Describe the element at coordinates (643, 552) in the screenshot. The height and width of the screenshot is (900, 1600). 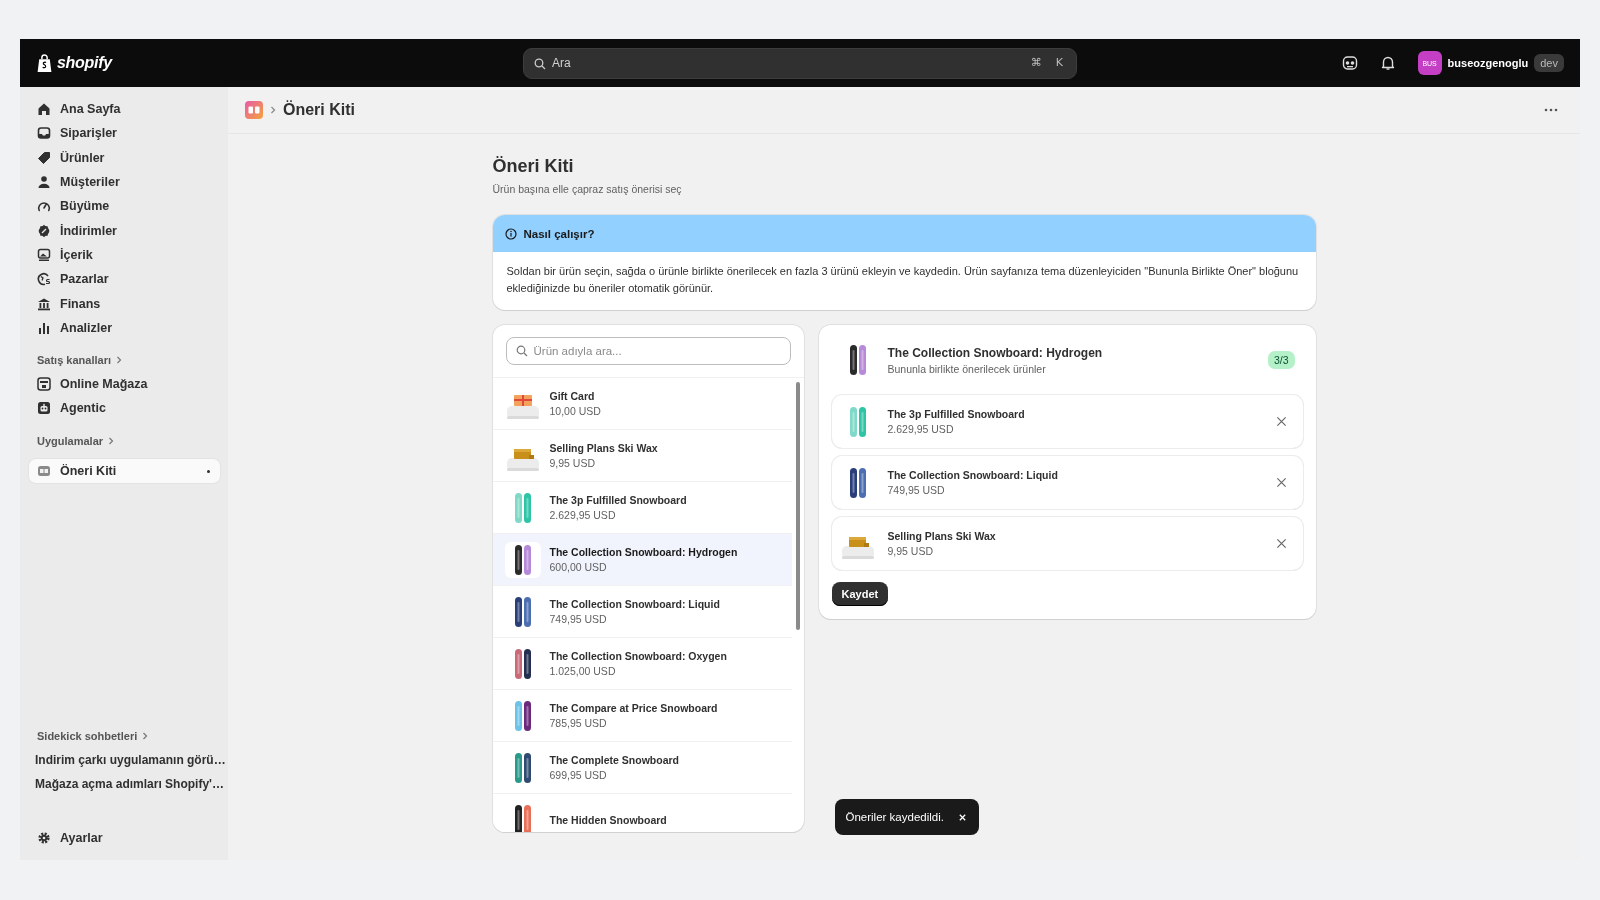
I see `product-name: The Collection Snowboard: Hydrogen` at that location.